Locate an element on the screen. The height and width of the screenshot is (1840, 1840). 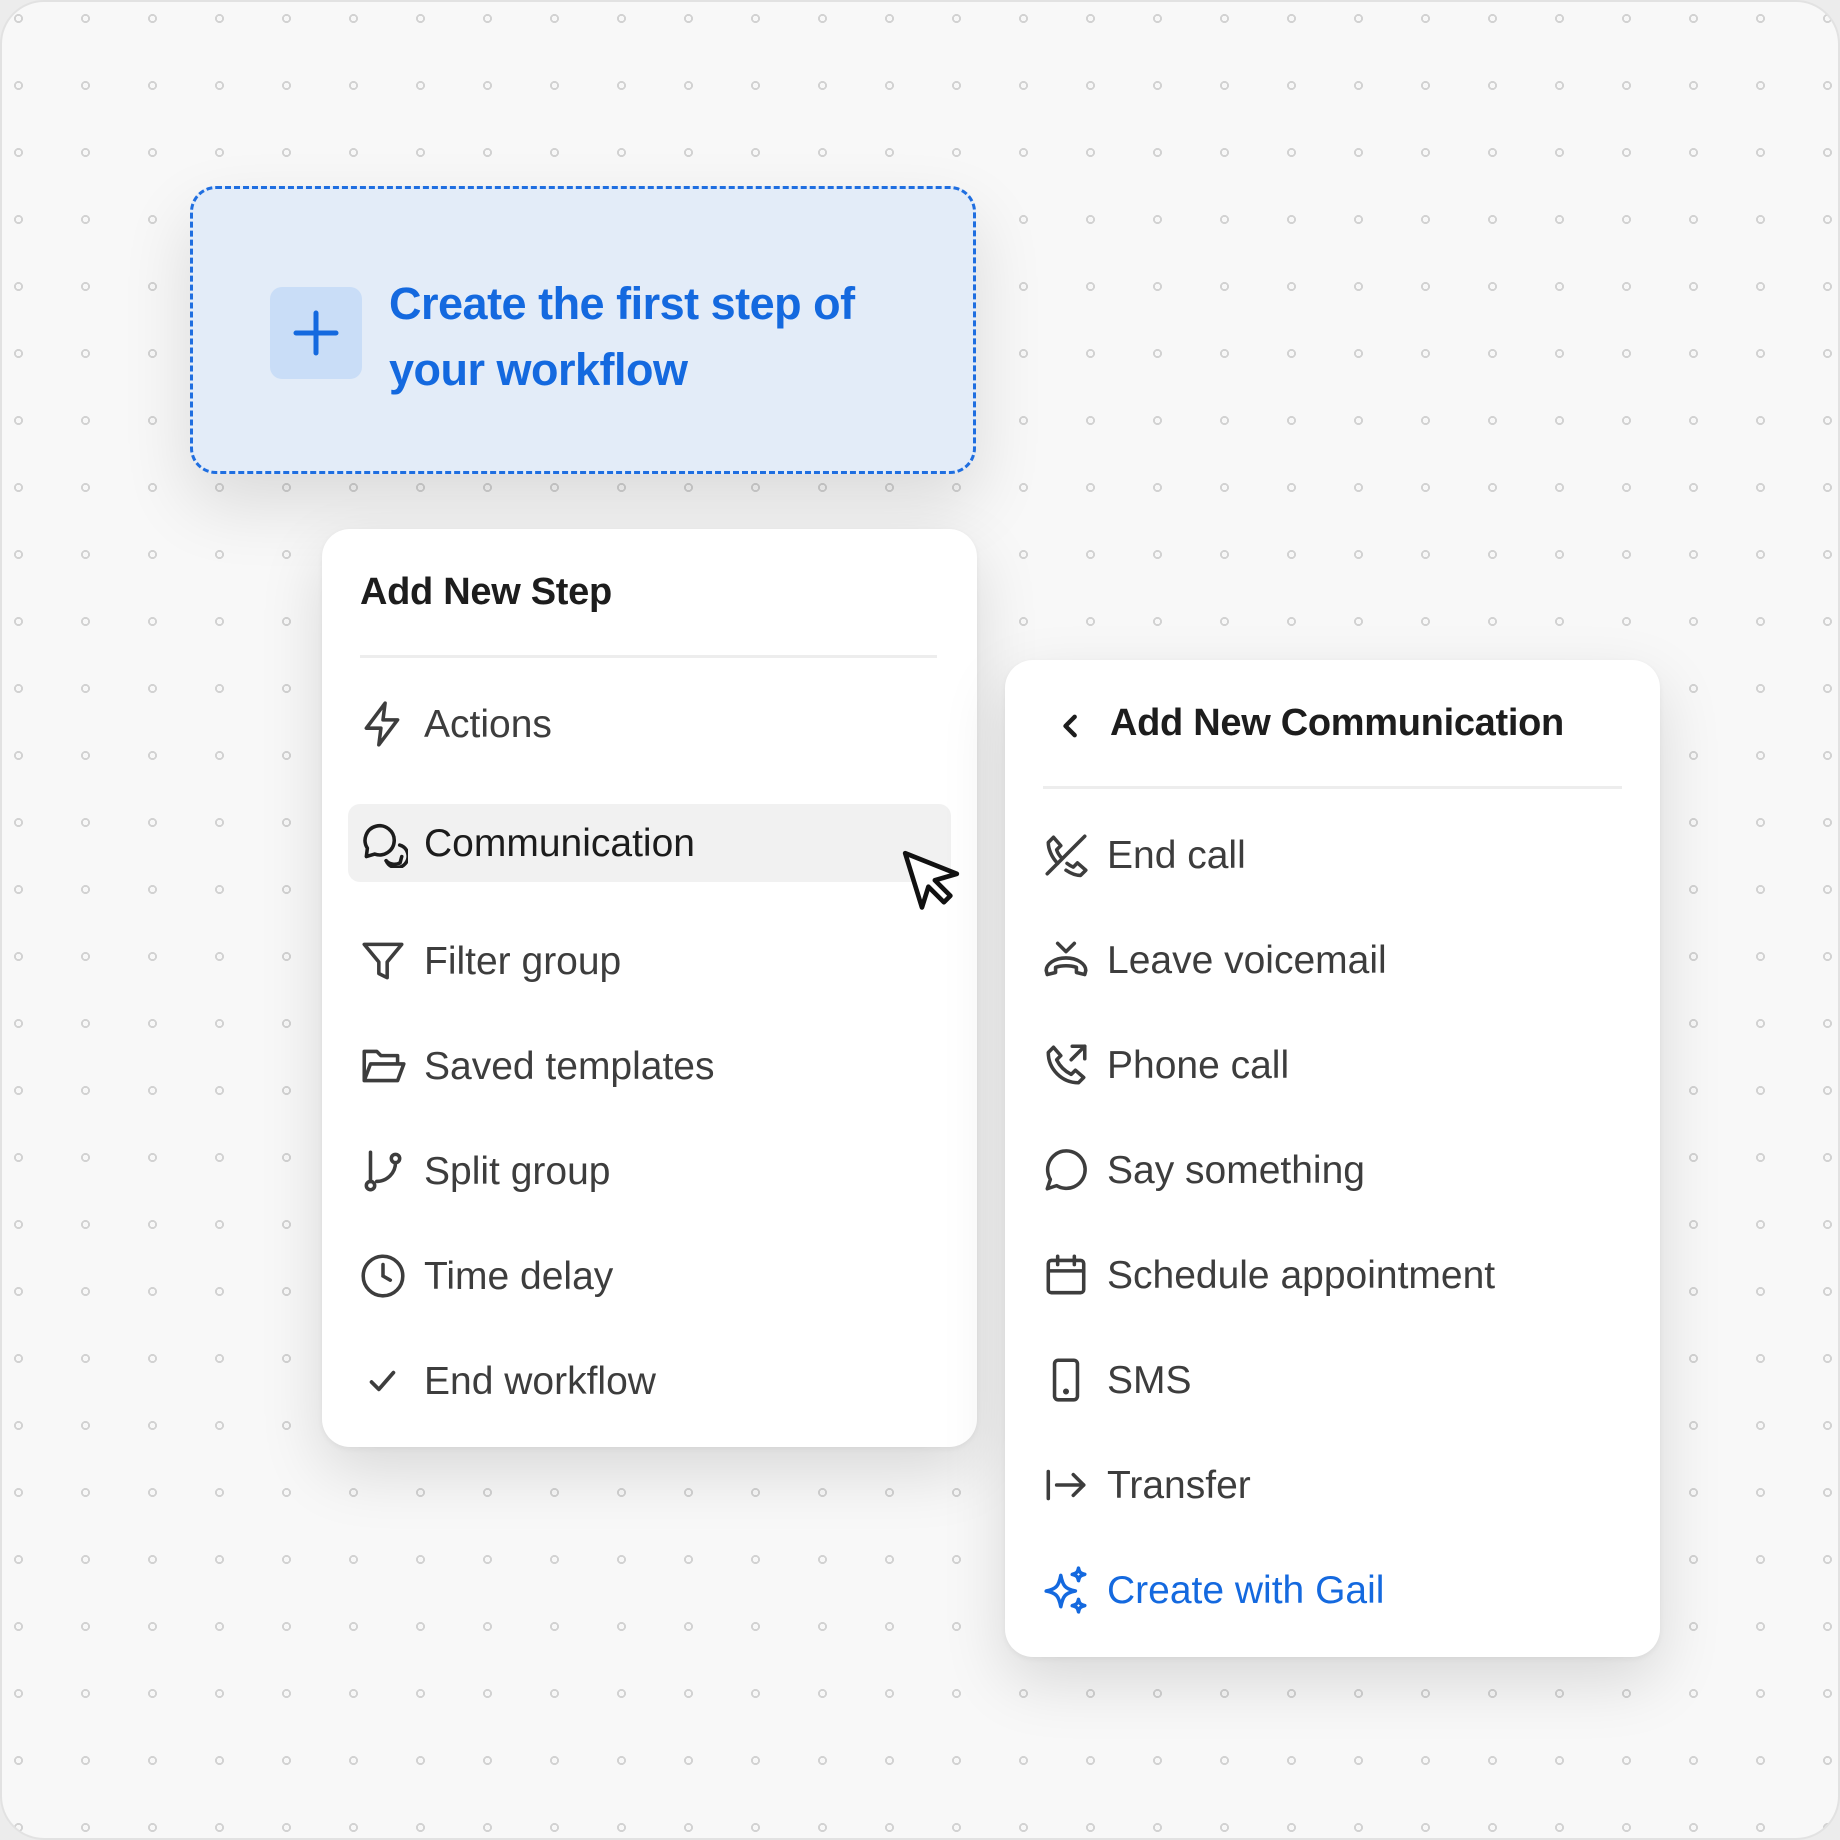
filter-icon is located at coordinates (383, 961).